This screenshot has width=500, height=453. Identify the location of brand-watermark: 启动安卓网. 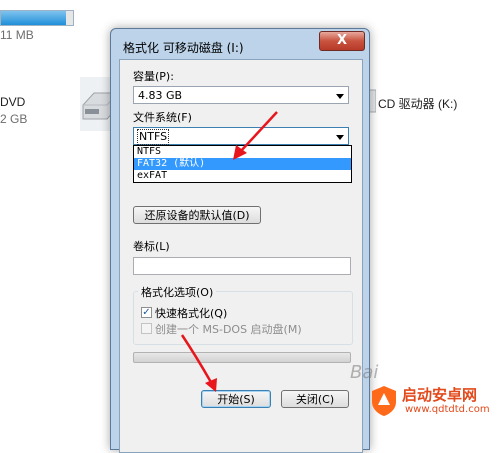
(440, 395).